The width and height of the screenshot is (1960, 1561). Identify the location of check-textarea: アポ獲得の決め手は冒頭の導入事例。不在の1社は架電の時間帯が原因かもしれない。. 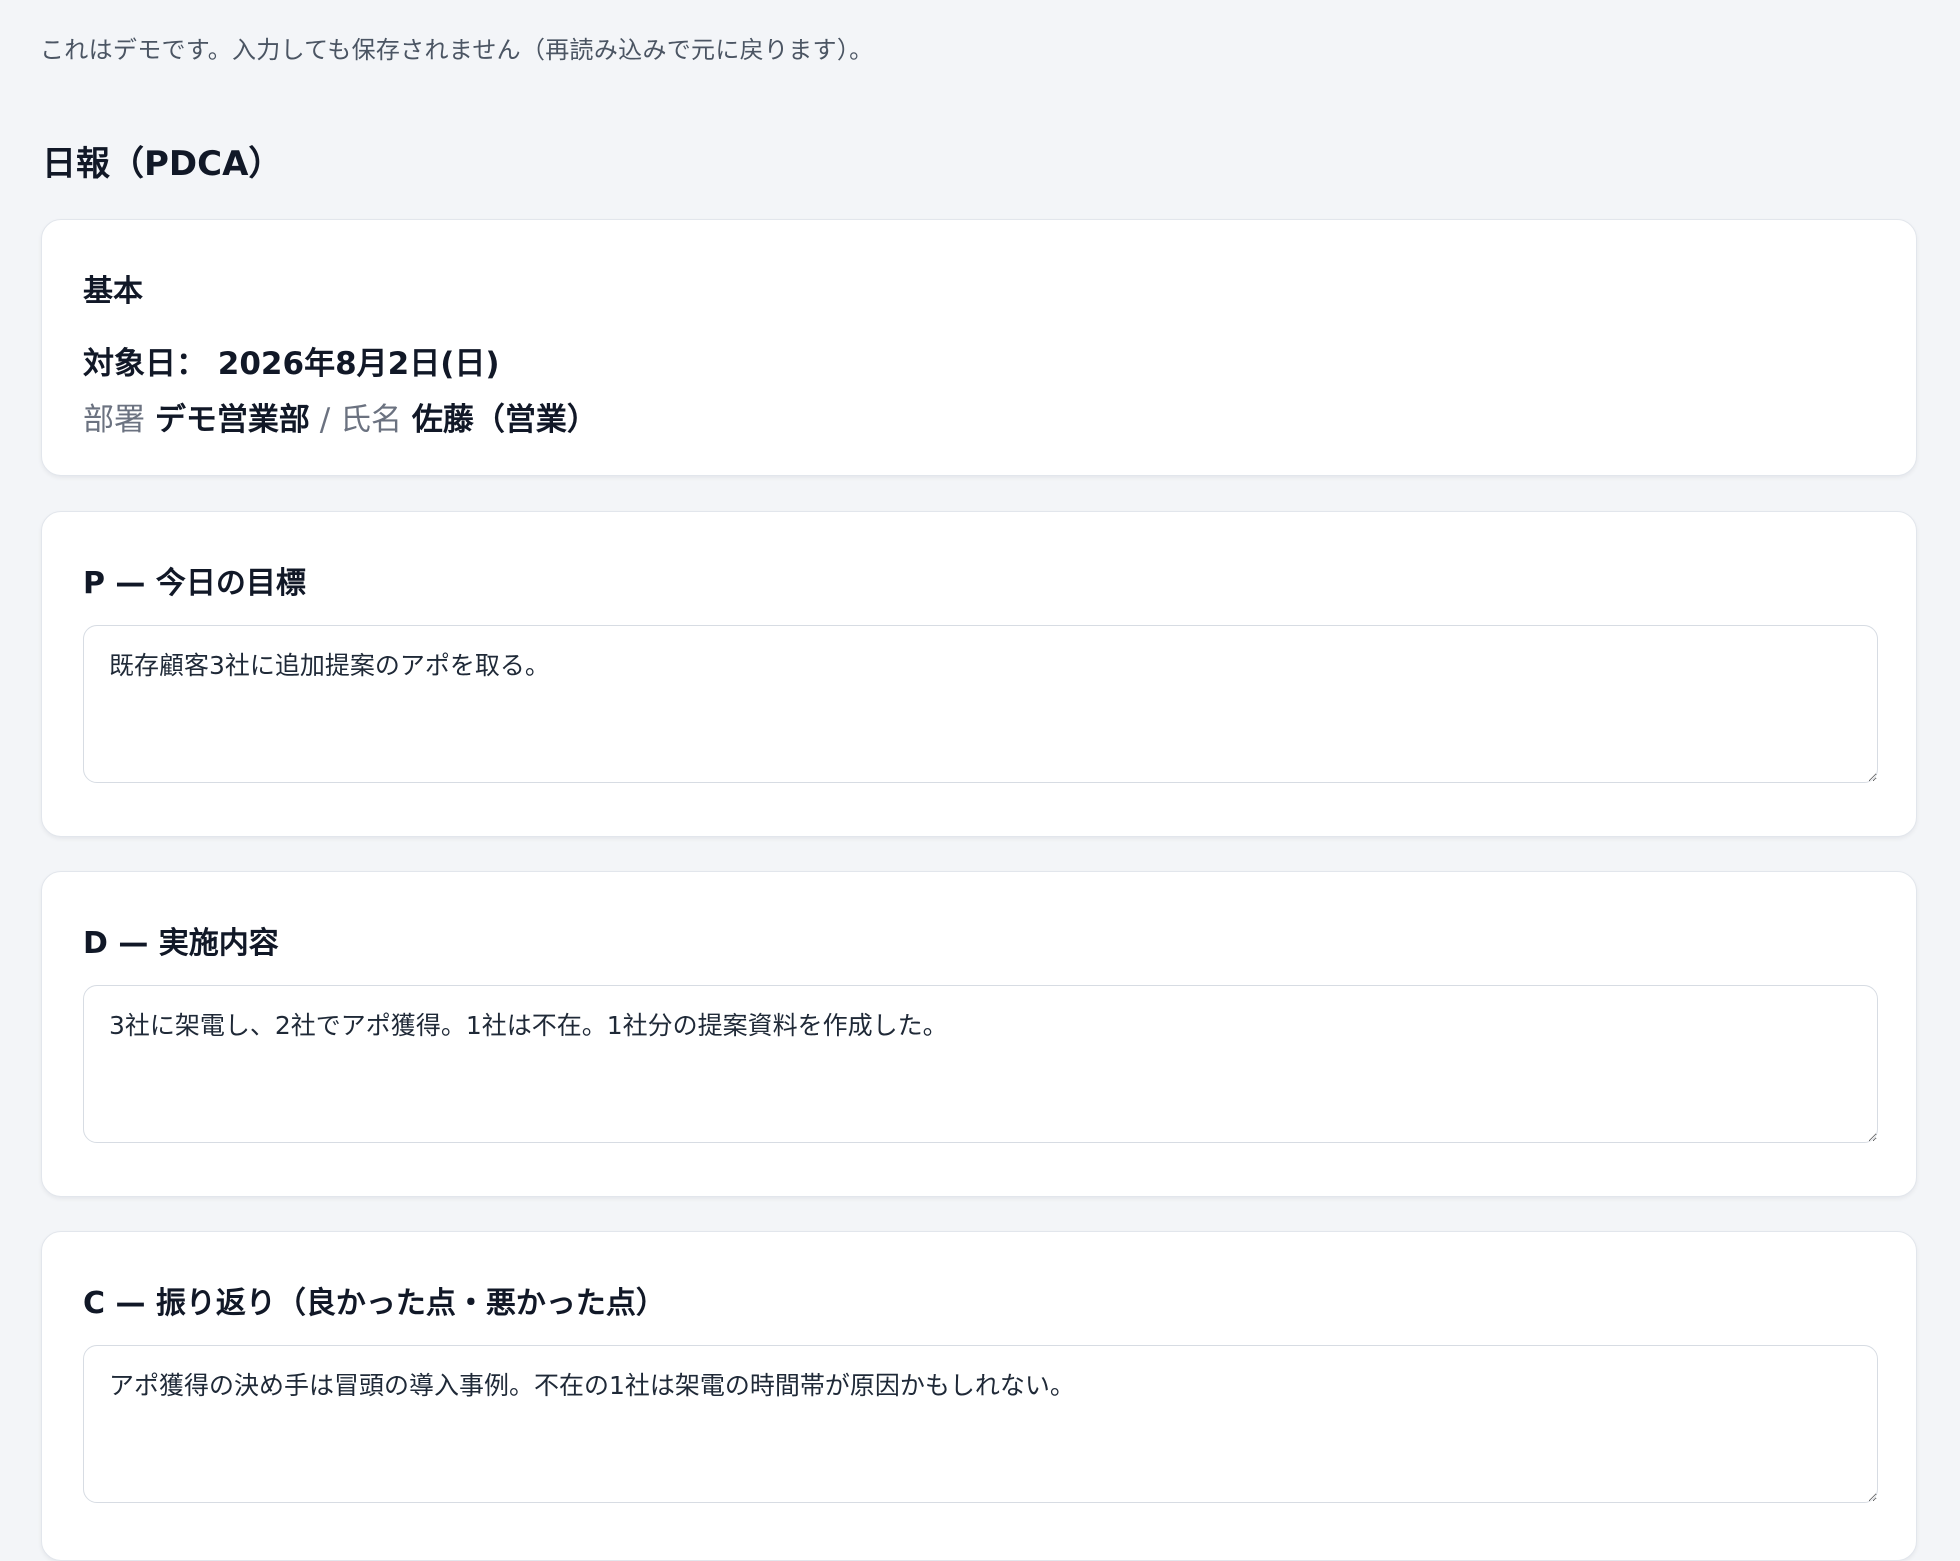
(980, 1424).